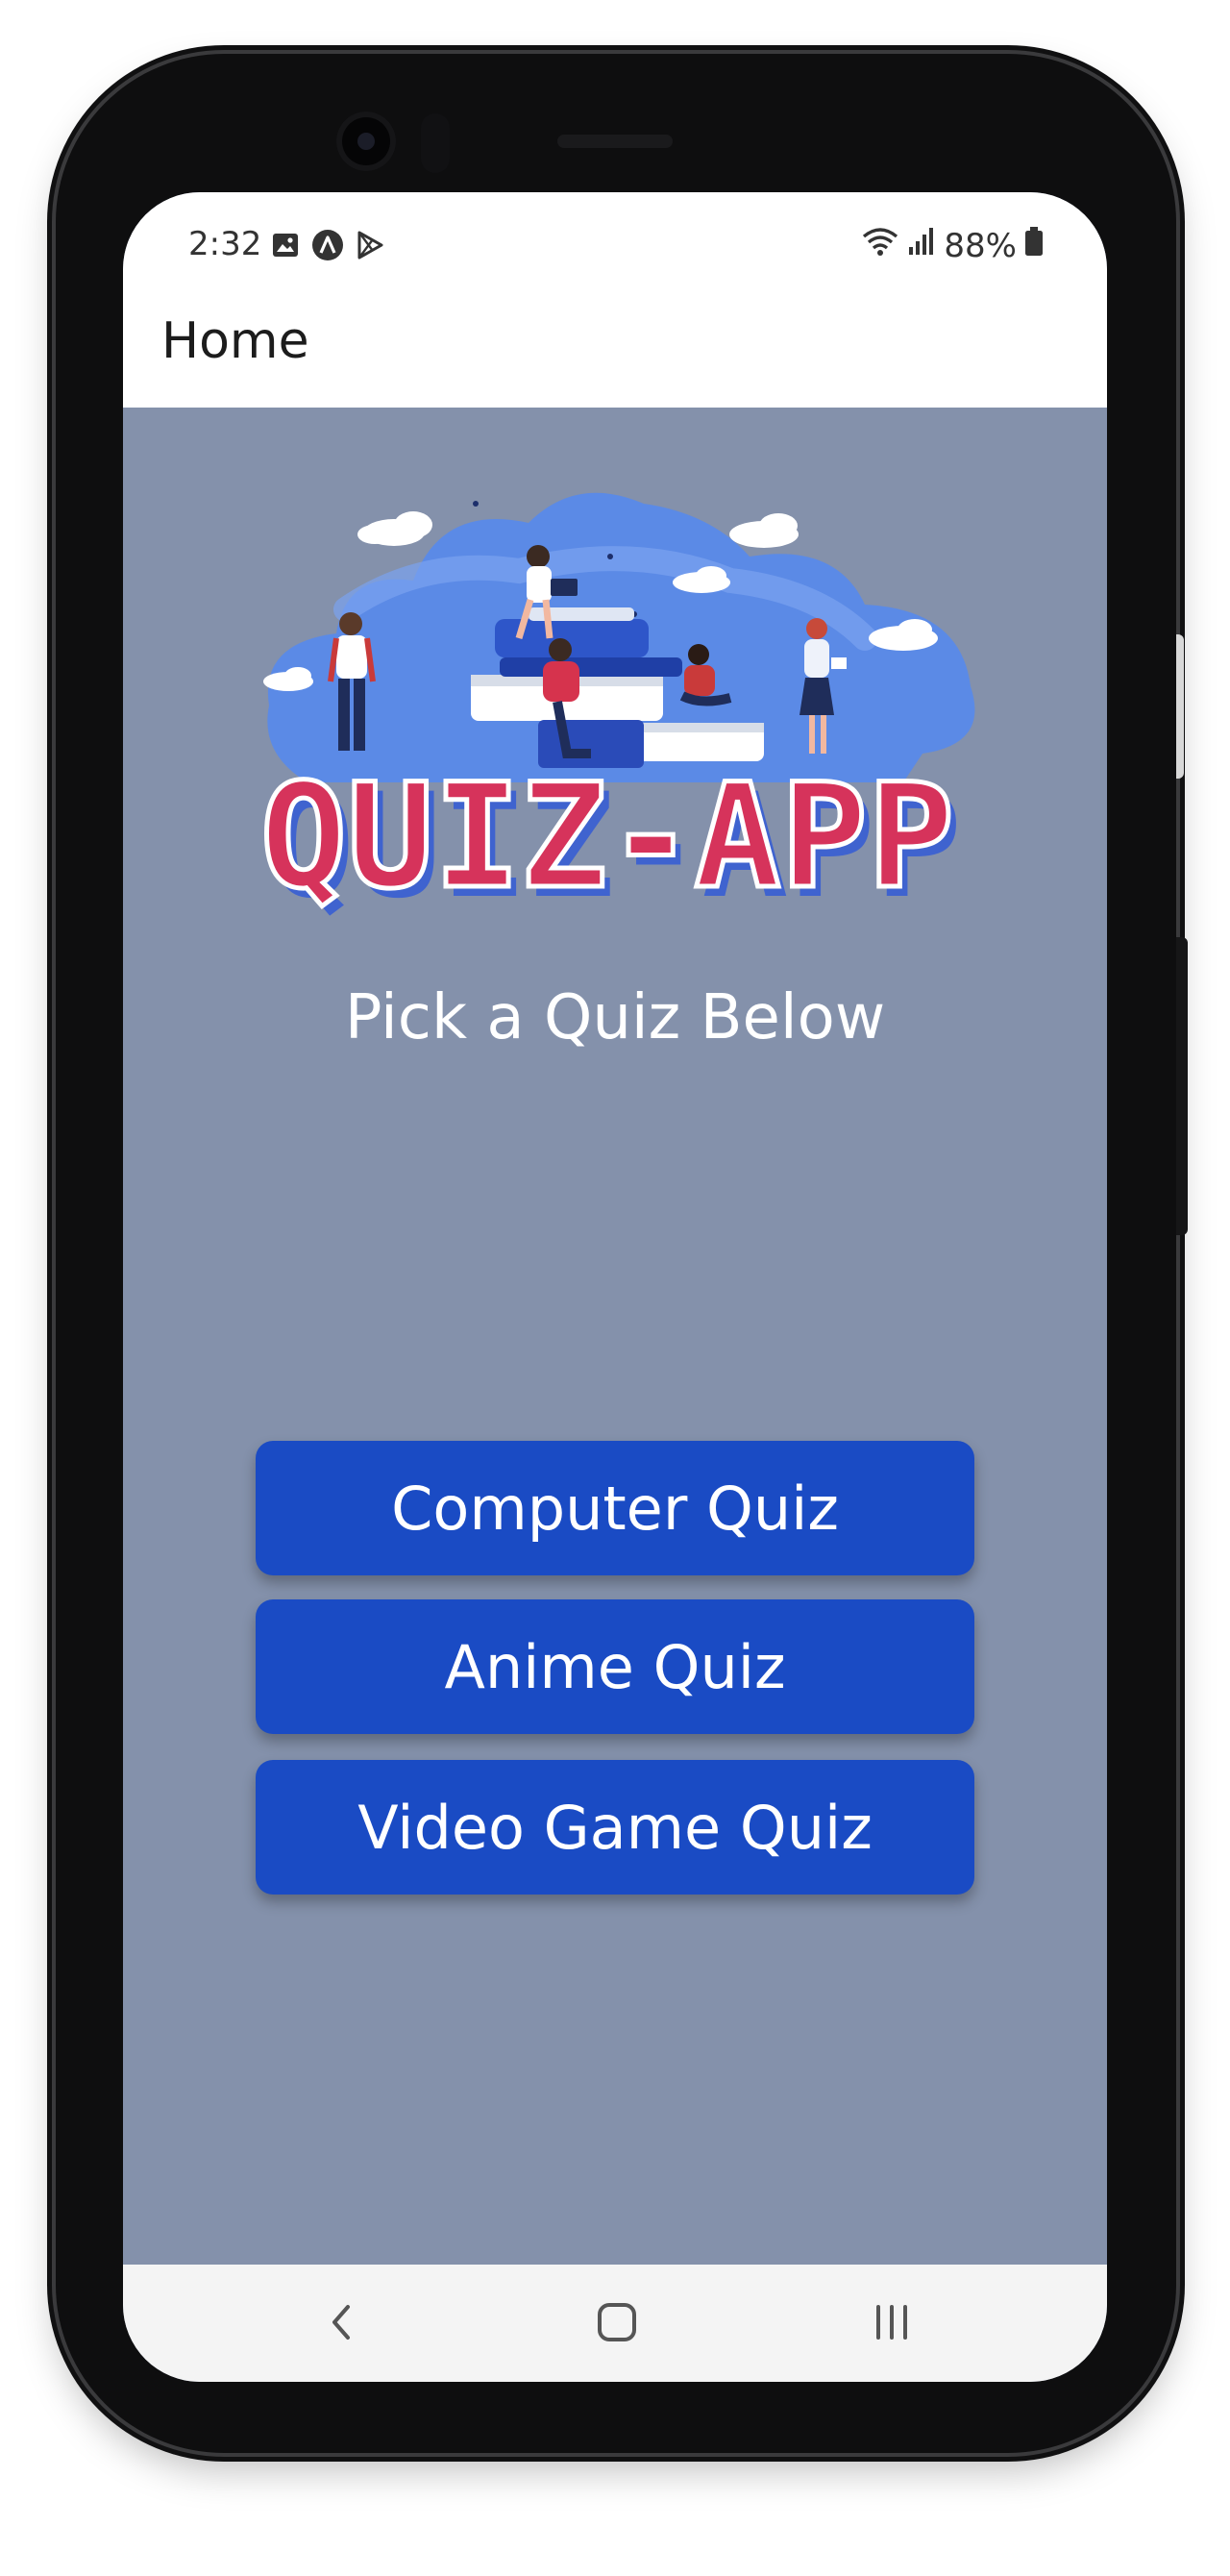  I want to click on image-icon, so click(285, 245).